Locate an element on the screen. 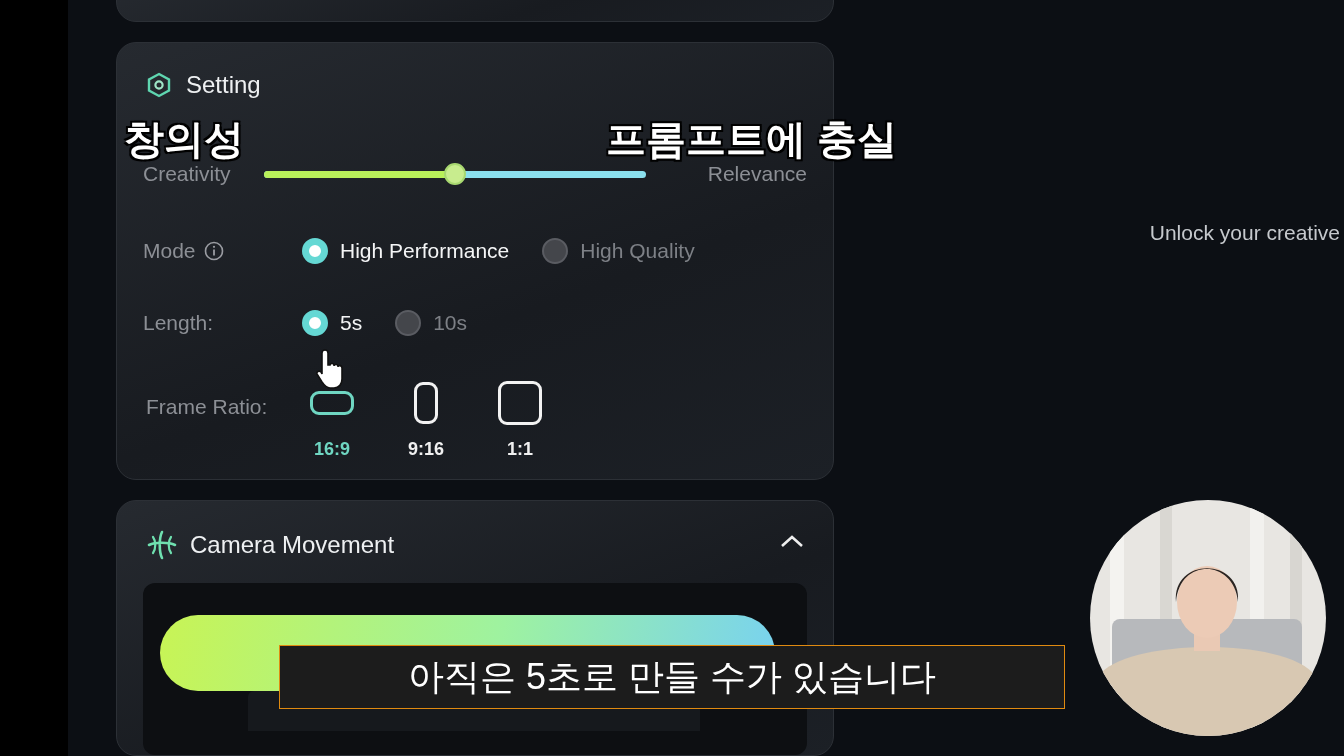 The image size is (1344, 756). field-label: Mode is located at coordinates (169, 251).